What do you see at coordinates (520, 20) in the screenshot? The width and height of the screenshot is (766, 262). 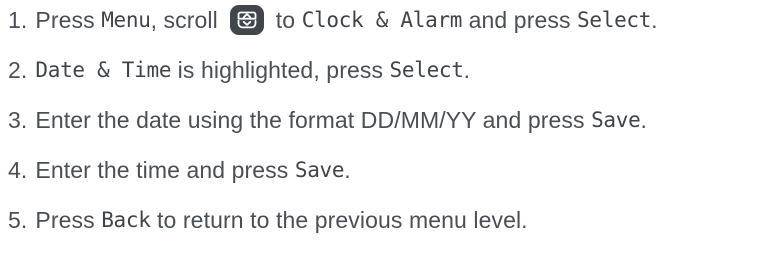 I see `step-text: and press` at bounding box center [520, 20].